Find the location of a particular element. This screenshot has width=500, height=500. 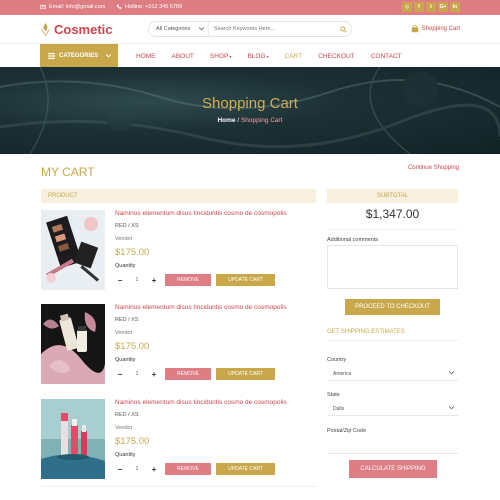

breadcrumb-current: Shopping Cart is located at coordinates (261, 120).